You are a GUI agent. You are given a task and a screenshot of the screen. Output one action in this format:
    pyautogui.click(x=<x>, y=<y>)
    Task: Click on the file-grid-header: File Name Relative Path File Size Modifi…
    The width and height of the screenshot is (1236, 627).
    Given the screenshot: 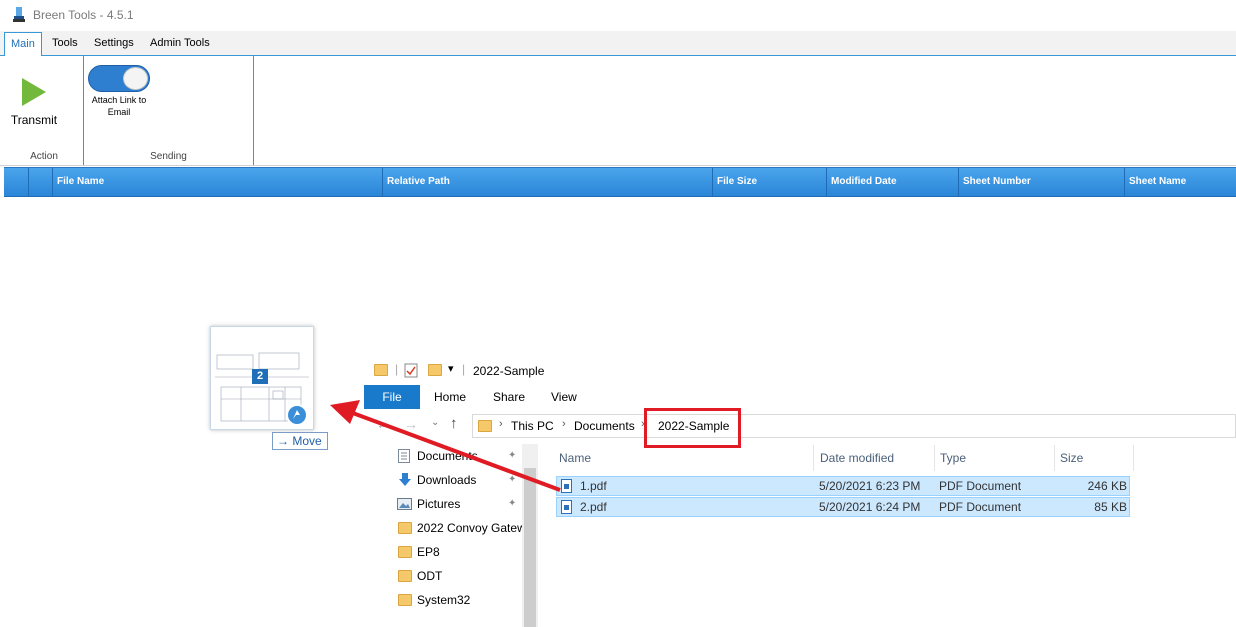 What is the action you would take?
    pyautogui.click(x=620, y=182)
    